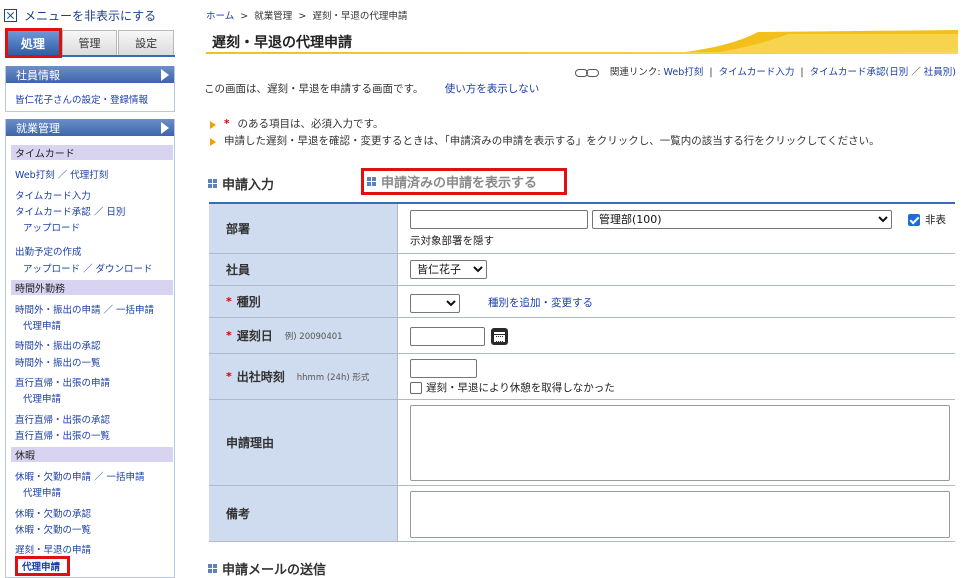 This screenshot has width=974, height=578. I want to click on sidebar-link-leave-request: 休暇・欠勤の申請 ／ 一括申請, so click(80, 476).